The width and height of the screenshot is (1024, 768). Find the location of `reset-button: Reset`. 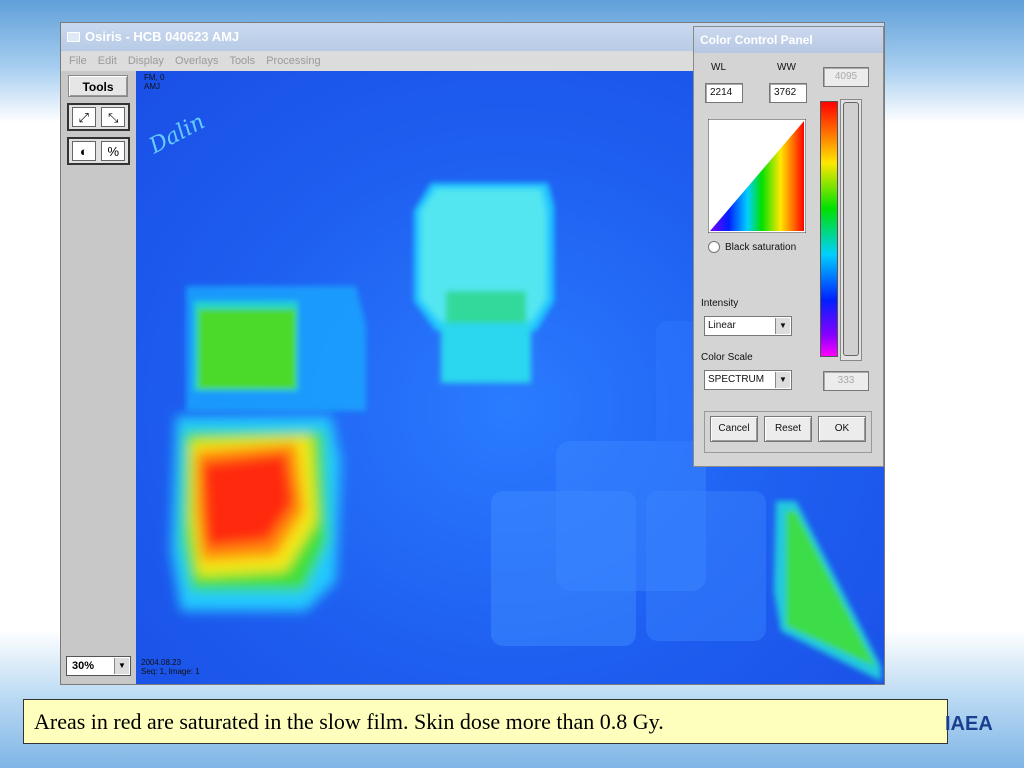

reset-button: Reset is located at coordinates (788, 429).